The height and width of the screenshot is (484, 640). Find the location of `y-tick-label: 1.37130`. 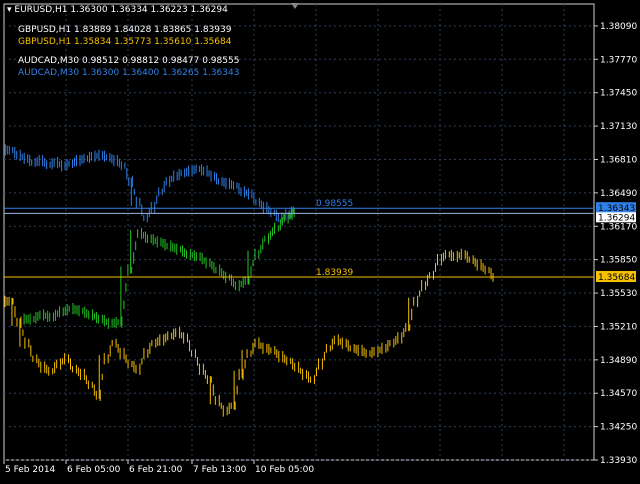

y-tick-label: 1.37130 is located at coordinates (618, 127).